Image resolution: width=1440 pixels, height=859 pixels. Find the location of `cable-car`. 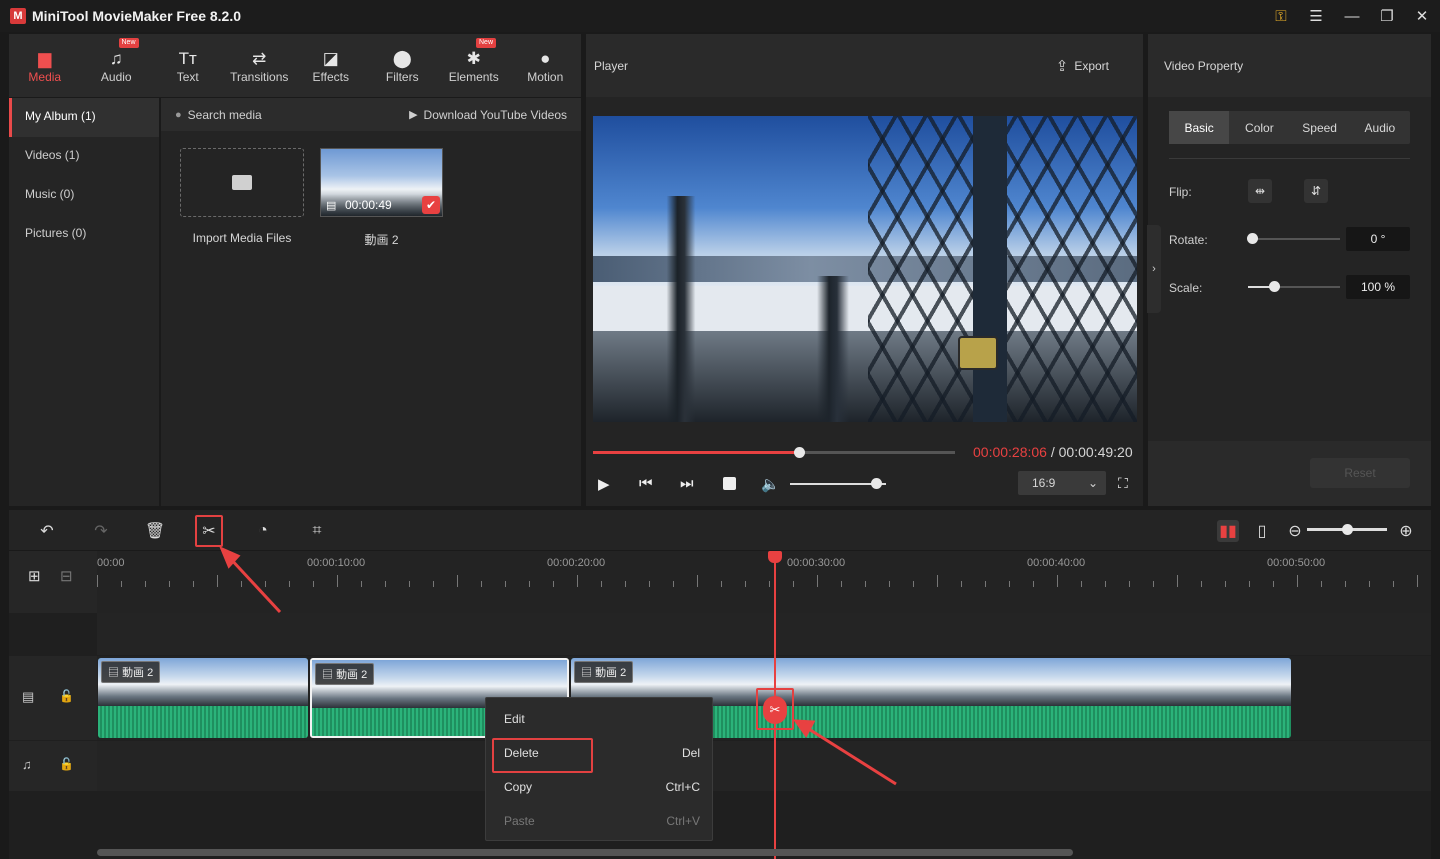

cable-car is located at coordinates (978, 353).